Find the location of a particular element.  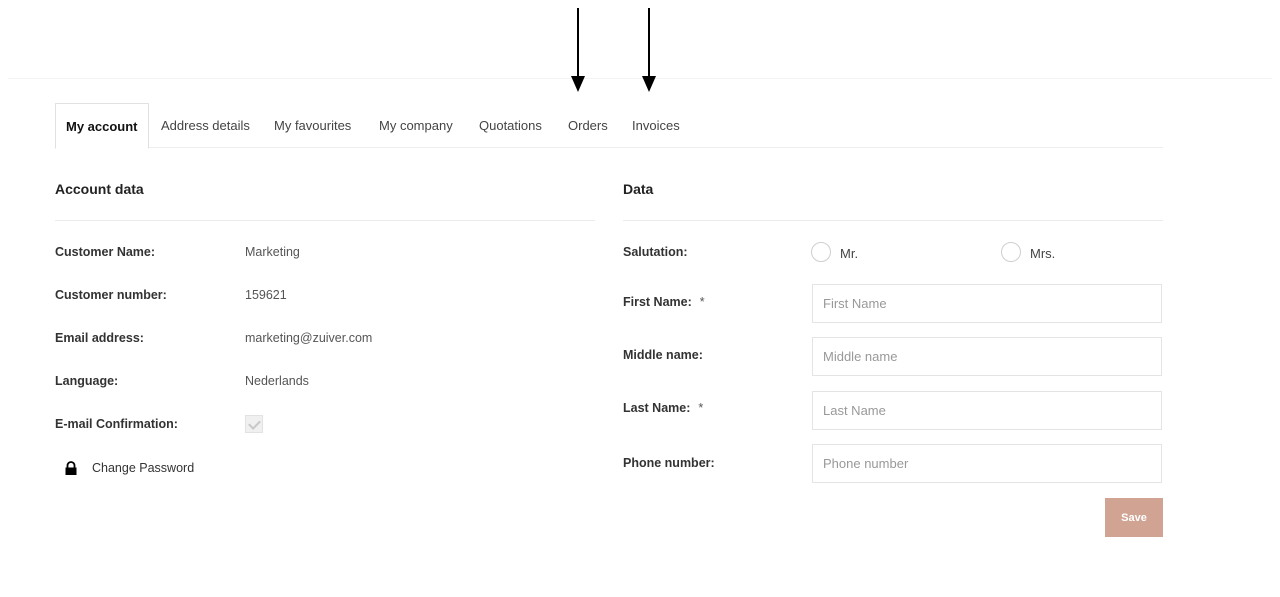

middle-name-input is located at coordinates (987, 356).